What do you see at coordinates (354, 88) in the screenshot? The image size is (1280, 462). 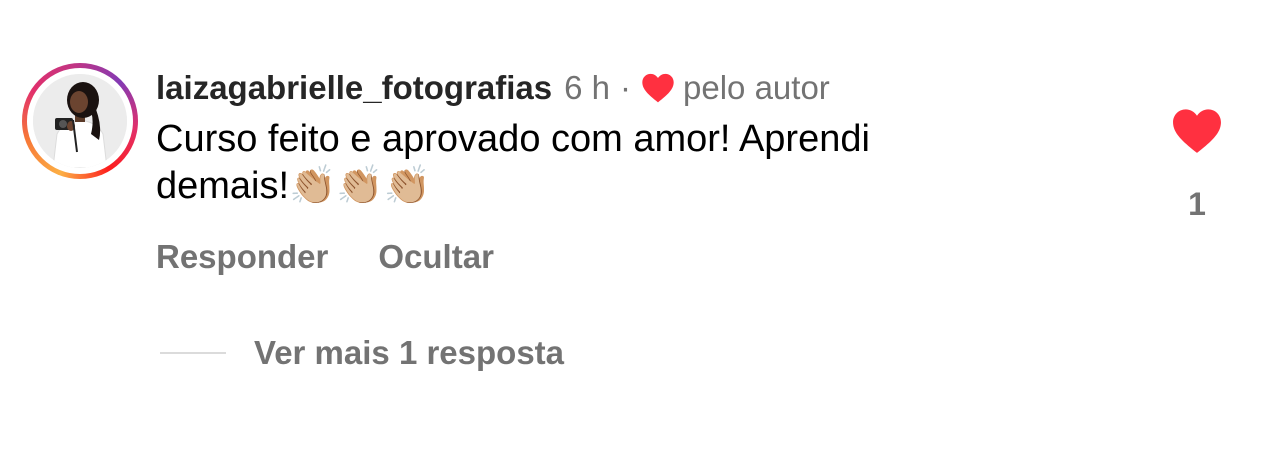 I see `username-link: laizagabrielle_fotografias` at bounding box center [354, 88].